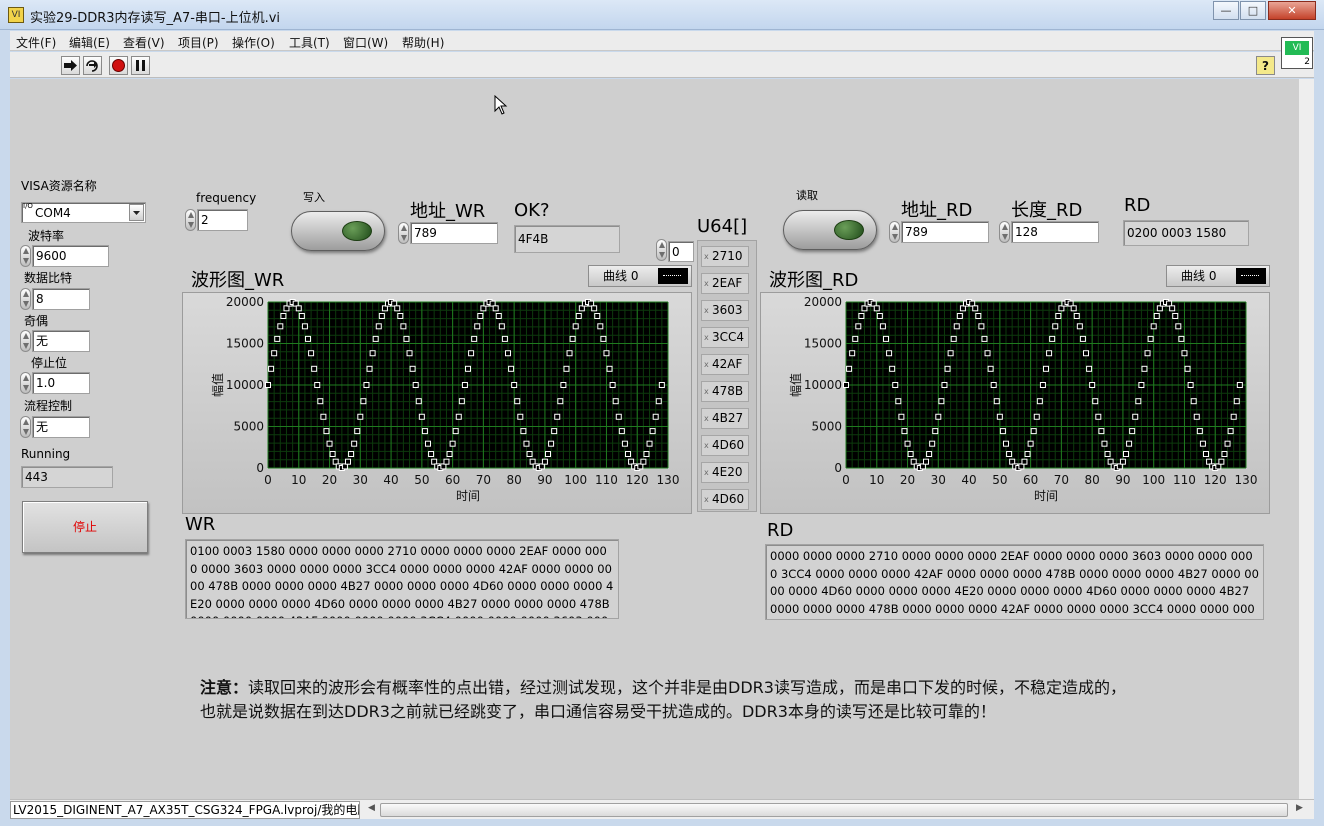 The height and width of the screenshot is (826, 1324). I want to click on addr-rd-field: 789, so click(945, 232).